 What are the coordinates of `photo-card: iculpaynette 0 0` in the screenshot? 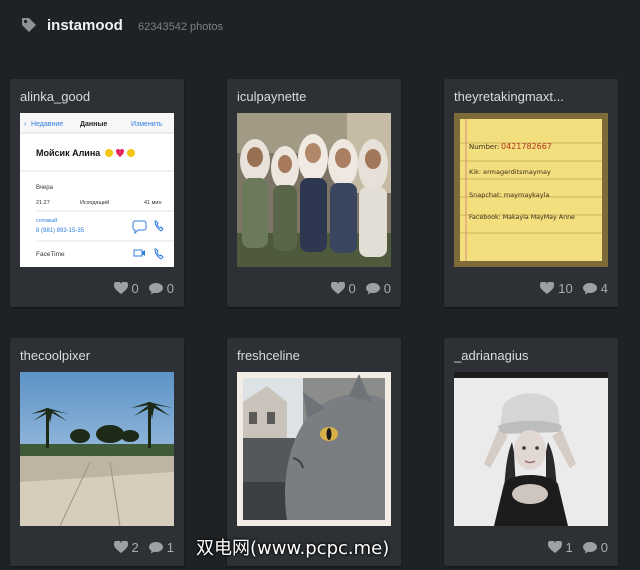 It's located at (314, 193).